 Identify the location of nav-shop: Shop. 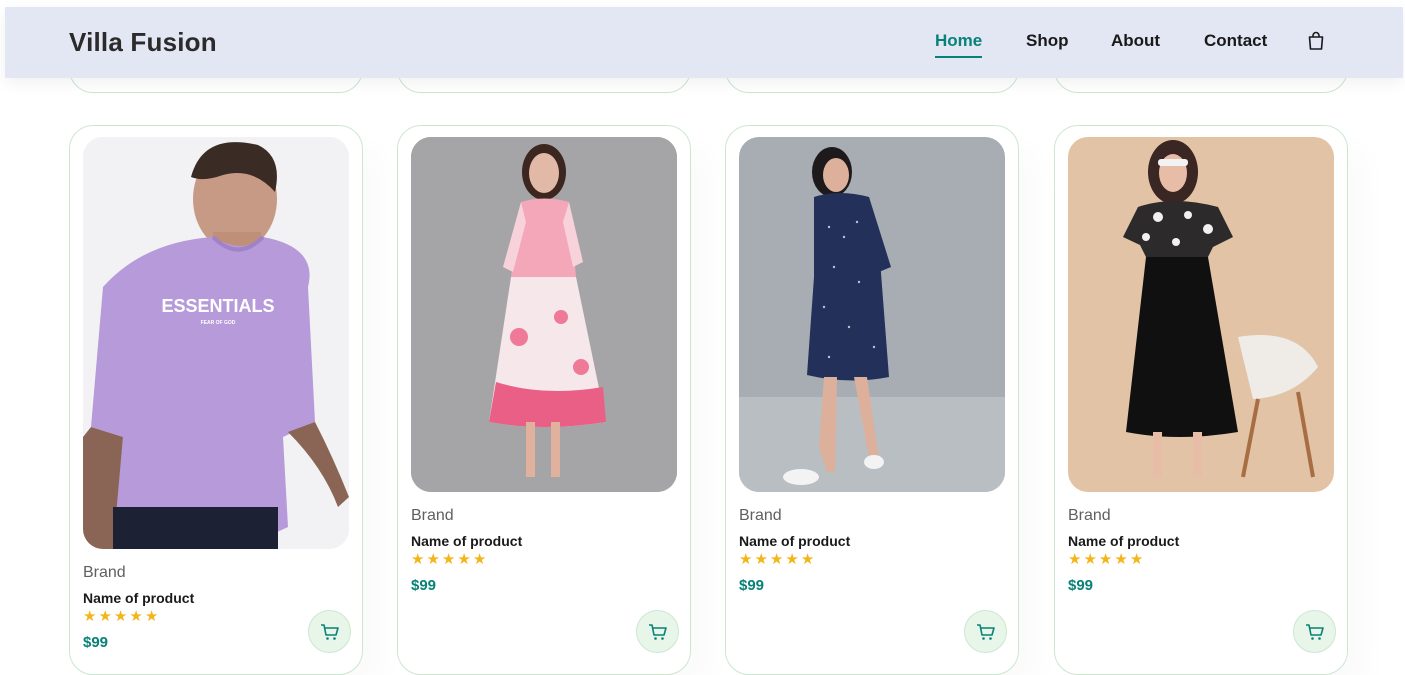
(1047, 41).